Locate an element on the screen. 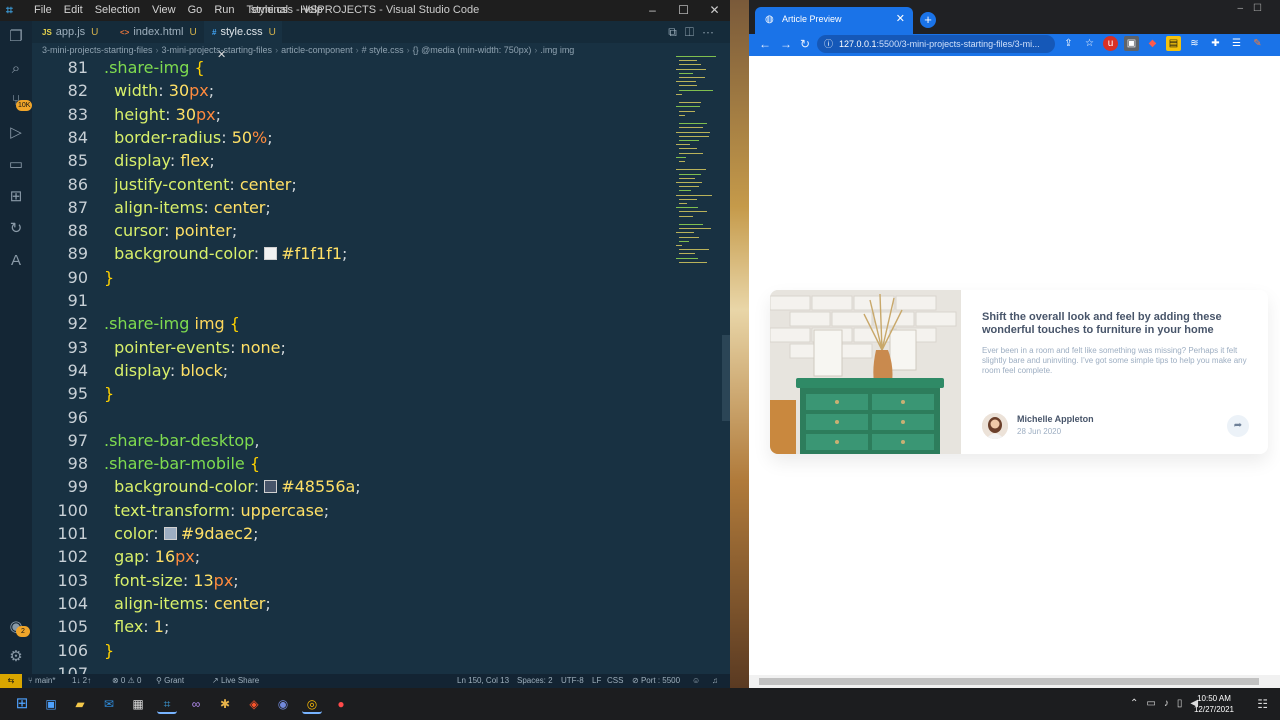  extensions-icon: ⊞ is located at coordinates (16, 197).